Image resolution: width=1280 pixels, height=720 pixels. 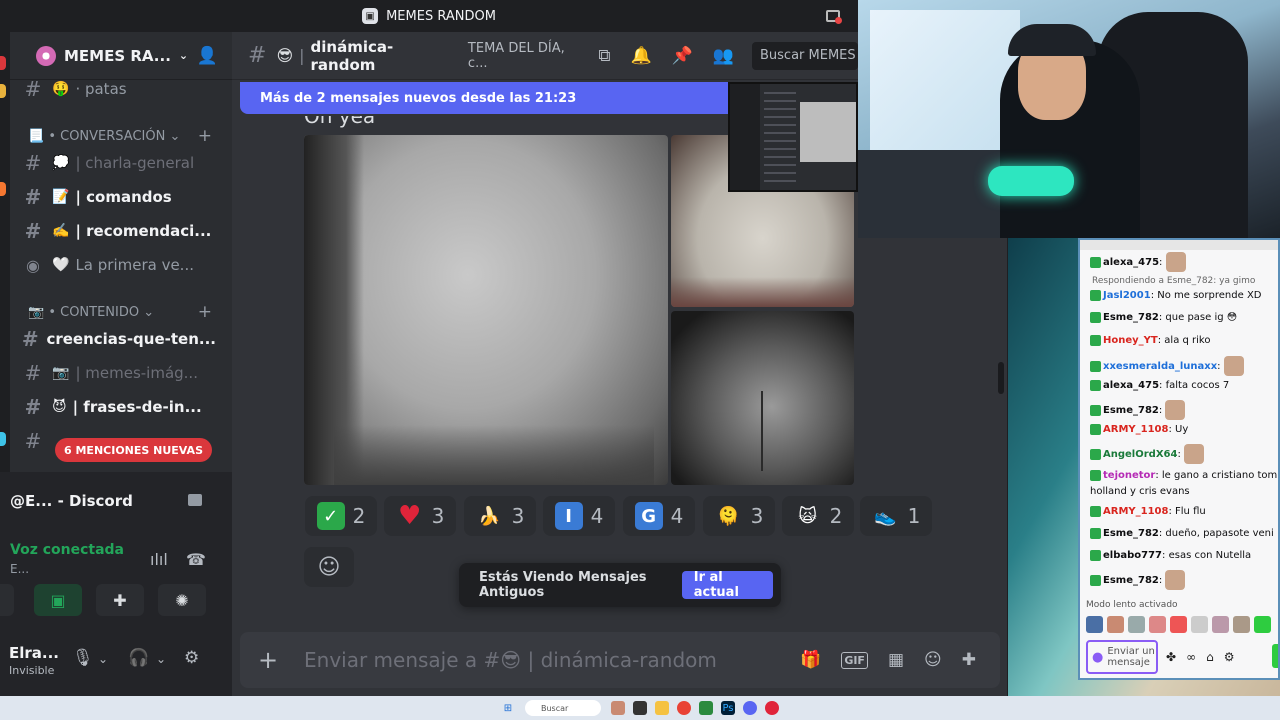 What do you see at coordinates (1140, 454) in the screenshot?
I see `chat-username: AngelOrdX64` at bounding box center [1140, 454].